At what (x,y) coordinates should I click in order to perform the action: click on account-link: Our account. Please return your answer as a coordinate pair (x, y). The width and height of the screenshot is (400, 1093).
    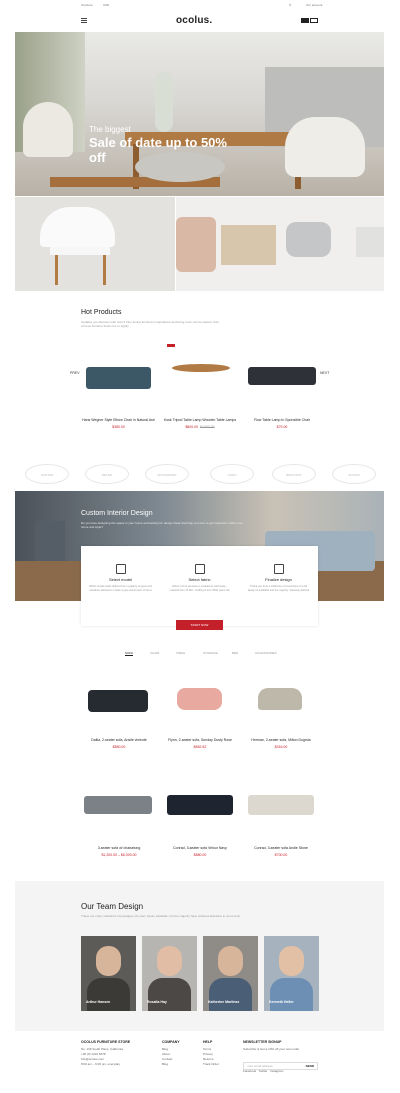
    Looking at the image, I should click on (314, 5).